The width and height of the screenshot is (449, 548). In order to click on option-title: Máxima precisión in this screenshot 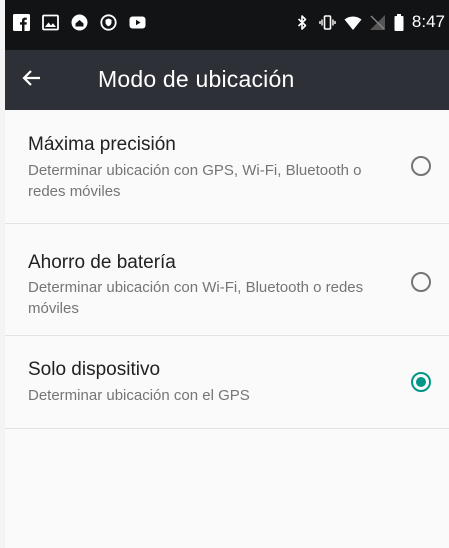, I will do `click(102, 144)`.